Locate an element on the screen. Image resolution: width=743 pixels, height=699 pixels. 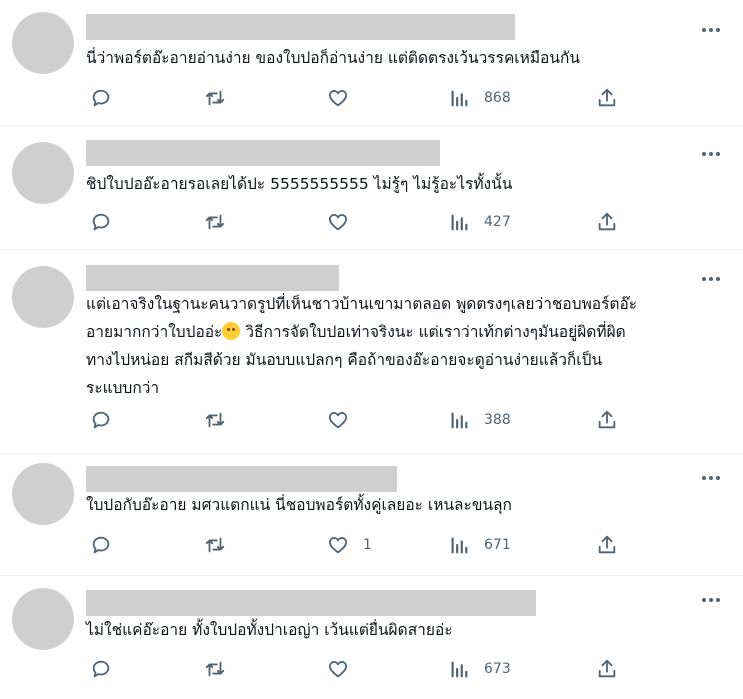
tweet-actions: 868 is located at coordinates (356, 98).